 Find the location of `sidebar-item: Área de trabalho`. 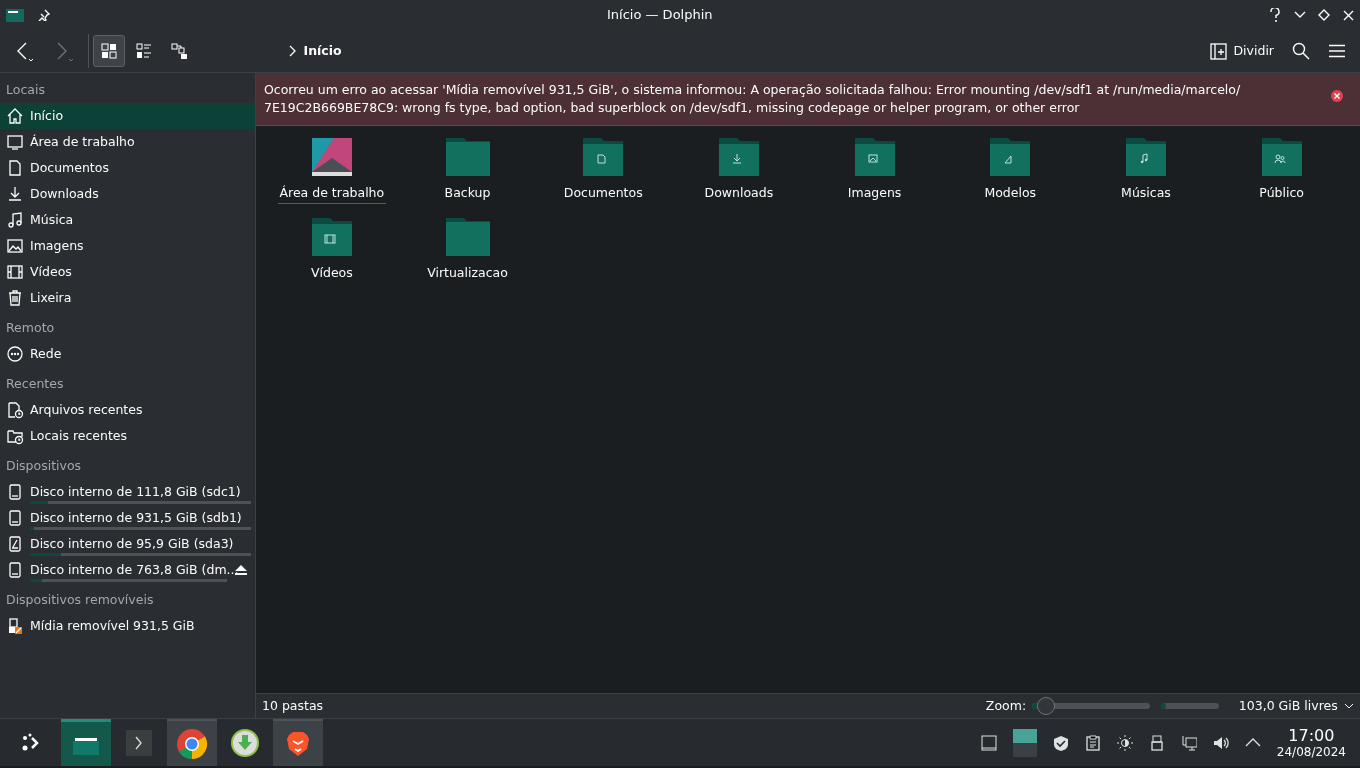

sidebar-item: Área de trabalho is located at coordinates (127, 142).